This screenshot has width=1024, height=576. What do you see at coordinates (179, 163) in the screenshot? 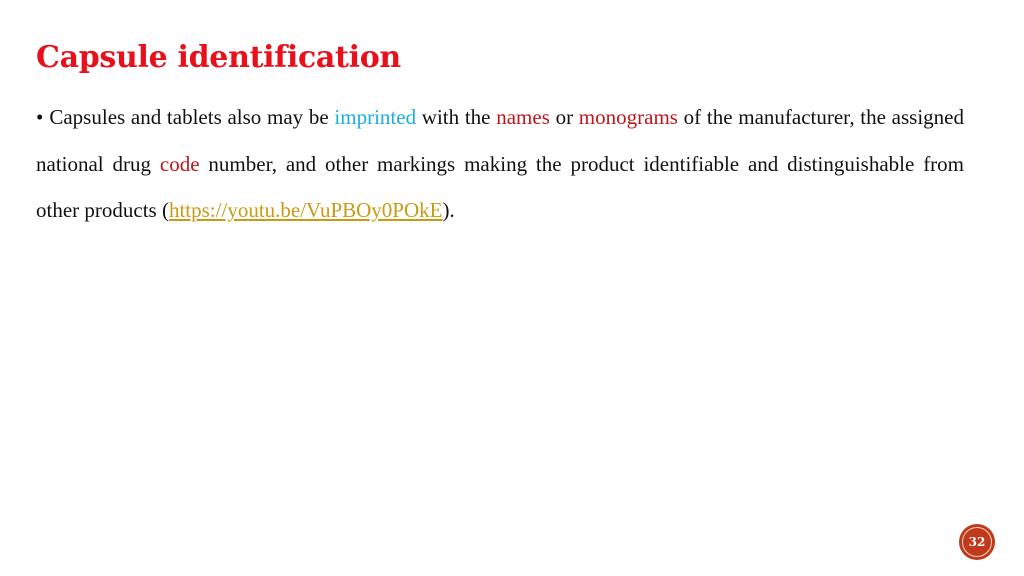
I see `highlight-code: code` at bounding box center [179, 163].